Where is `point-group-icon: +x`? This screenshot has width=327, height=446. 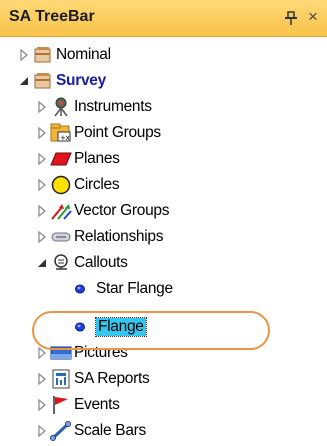 point-group-icon: +x is located at coordinates (61, 133).